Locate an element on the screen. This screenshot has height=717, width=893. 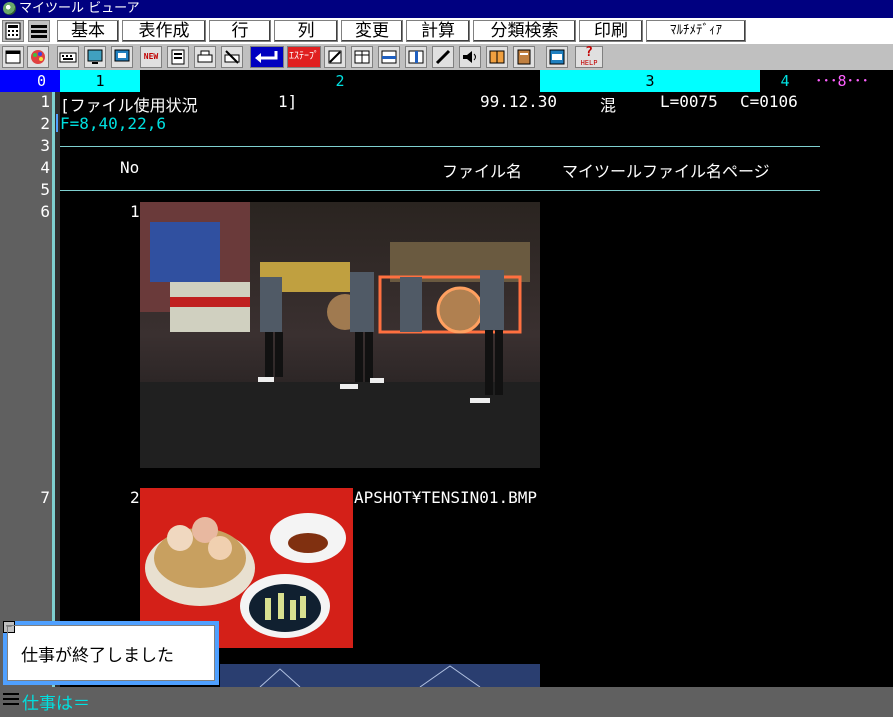
tape-icon: ｴｽﾃｰﾌﾟ is located at coordinates (304, 57).